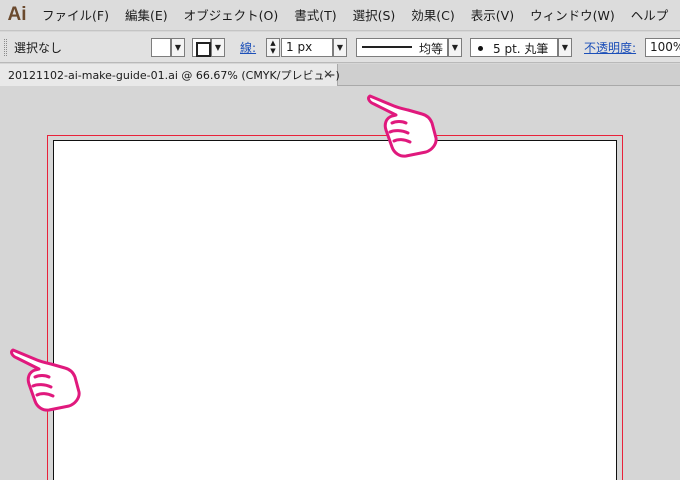 The width and height of the screenshot is (680, 480). I want to click on profile-line-preview, so click(387, 47).